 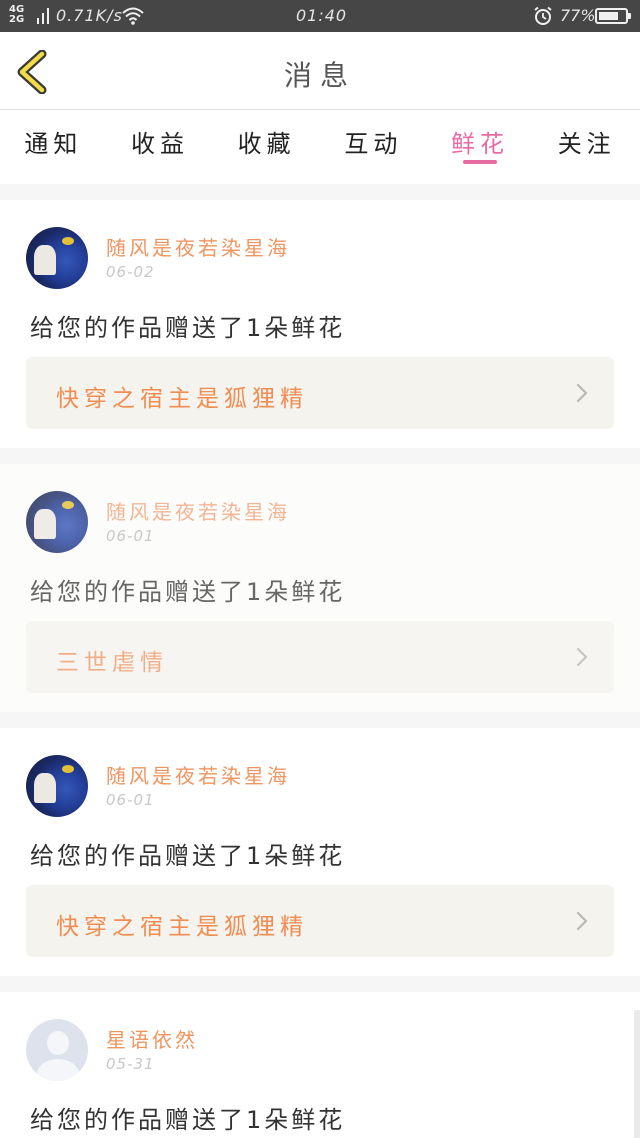 I want to click on status-bar: 4G 2G 0.71K/s 01:40 77%, so click(x=320, y=16).